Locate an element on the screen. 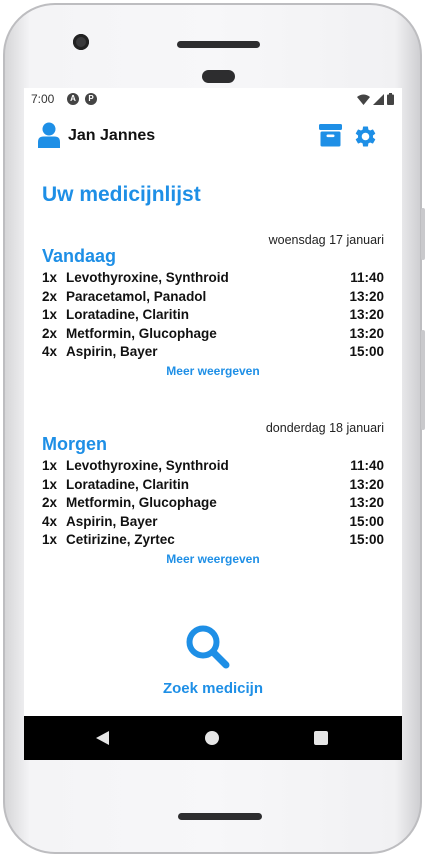  earpiece-speaker is located at coordinates (218, 44).